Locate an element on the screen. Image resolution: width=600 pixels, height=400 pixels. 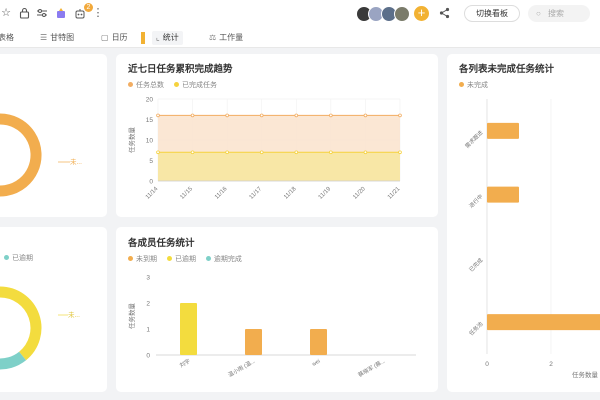
x-tick-label: 0 is located at coordinates (487, 364).